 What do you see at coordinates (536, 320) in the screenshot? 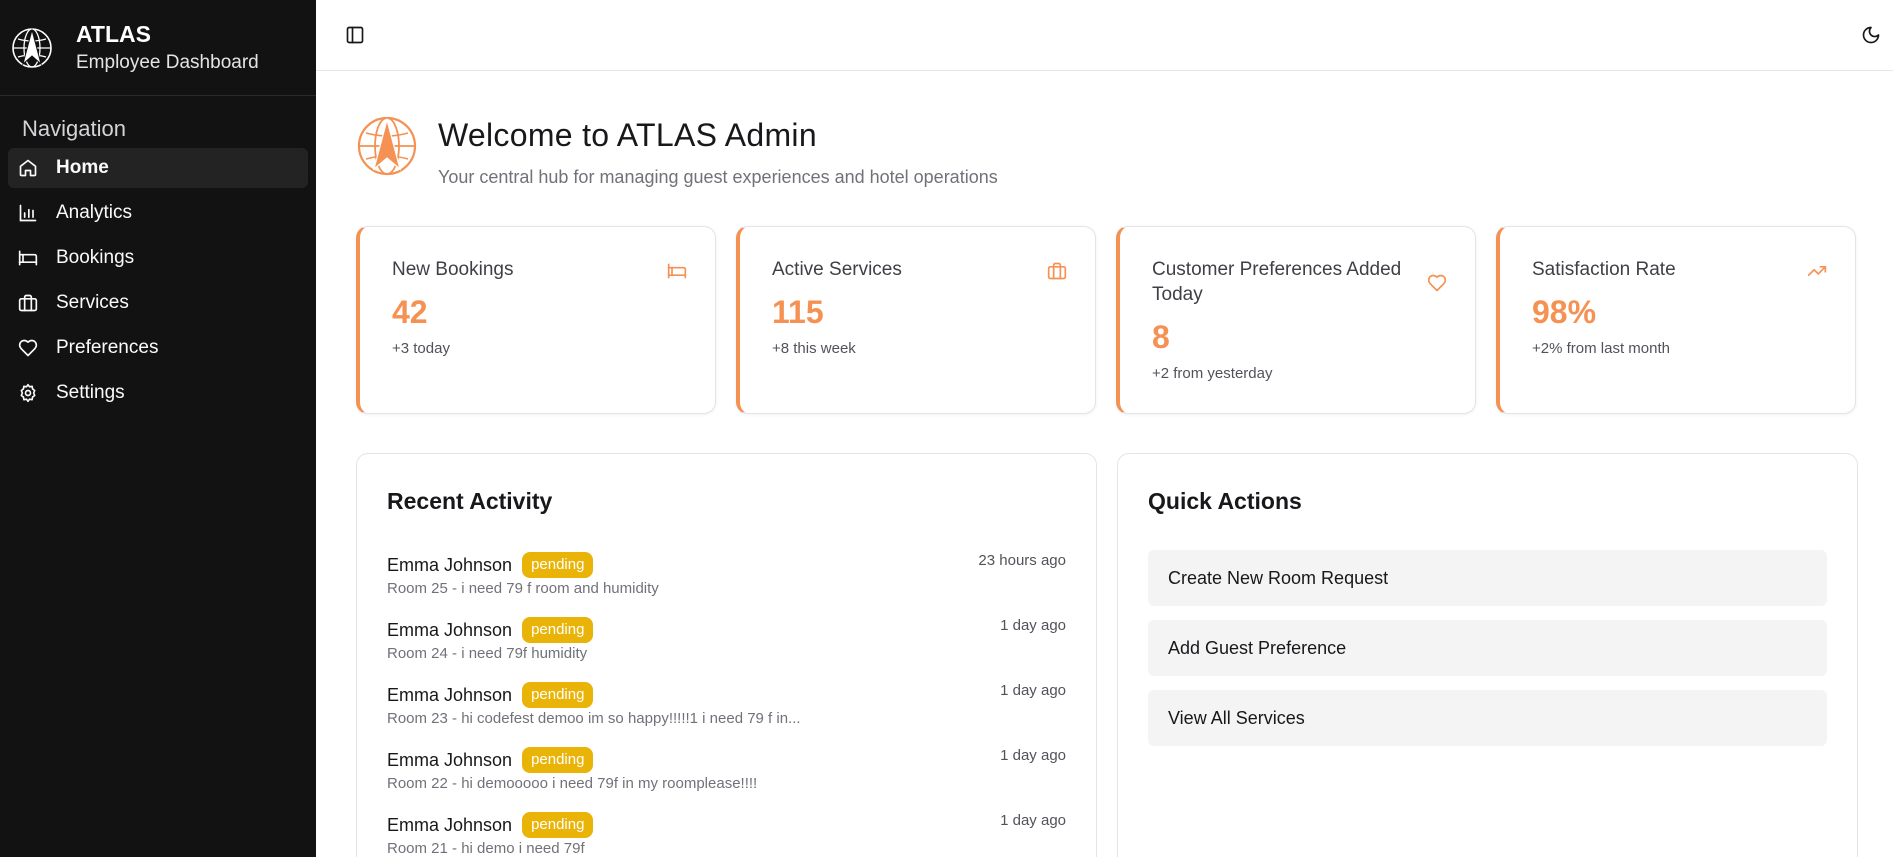
I see `stat-card-new-bookings: New Bookings 42 +3 today` at bounding box center [536, 320].